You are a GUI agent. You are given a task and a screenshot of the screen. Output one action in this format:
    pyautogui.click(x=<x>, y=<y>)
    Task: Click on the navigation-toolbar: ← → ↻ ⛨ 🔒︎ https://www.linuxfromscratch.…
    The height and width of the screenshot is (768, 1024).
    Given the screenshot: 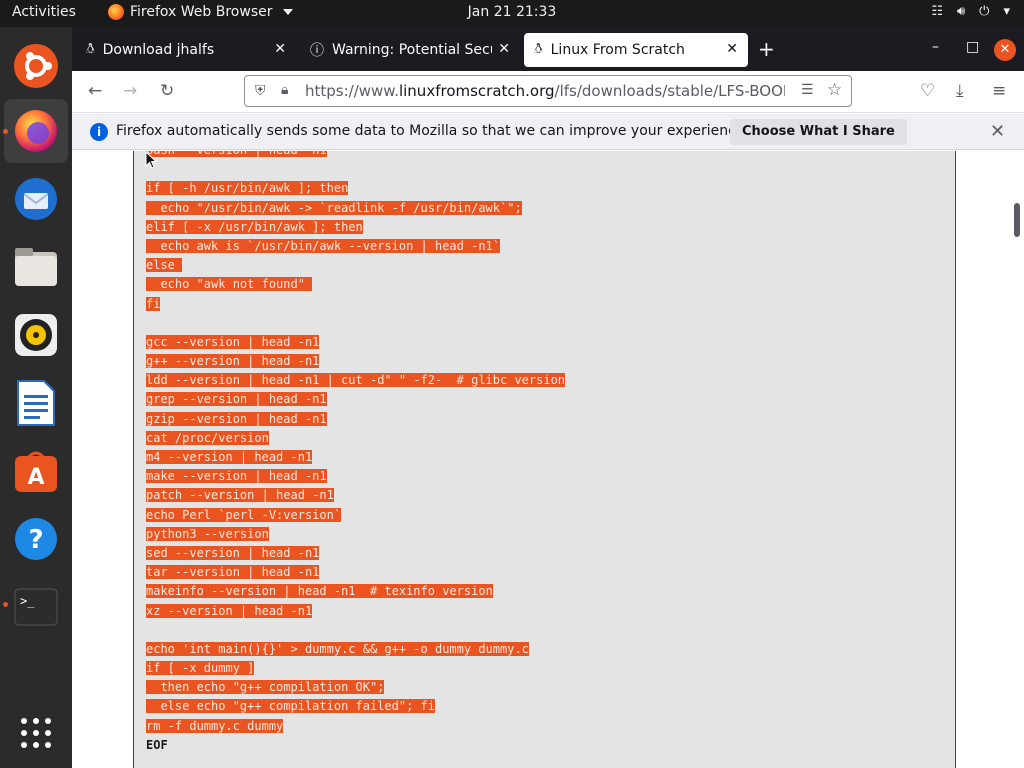 What is the action you would take?
    pyautogui.click(x=548, y=92)
    